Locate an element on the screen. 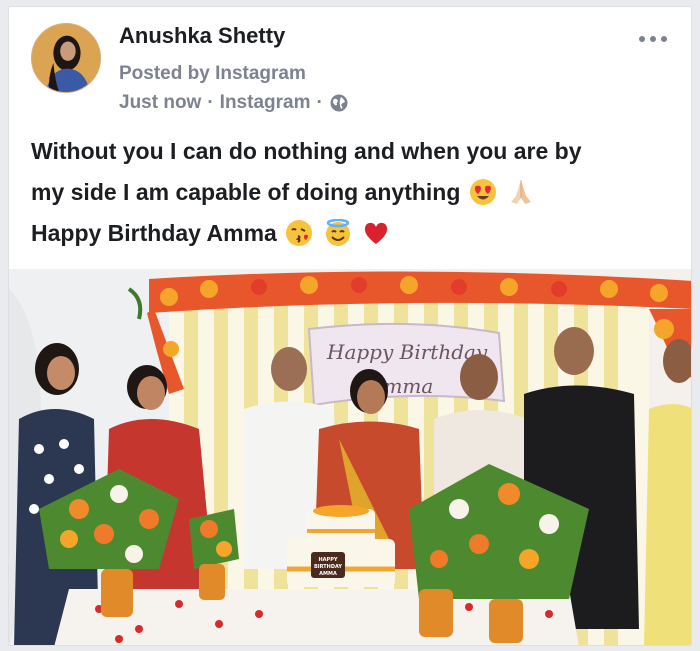  posted-by-label: Posted by Instagram is located at coordinates (212, 73).